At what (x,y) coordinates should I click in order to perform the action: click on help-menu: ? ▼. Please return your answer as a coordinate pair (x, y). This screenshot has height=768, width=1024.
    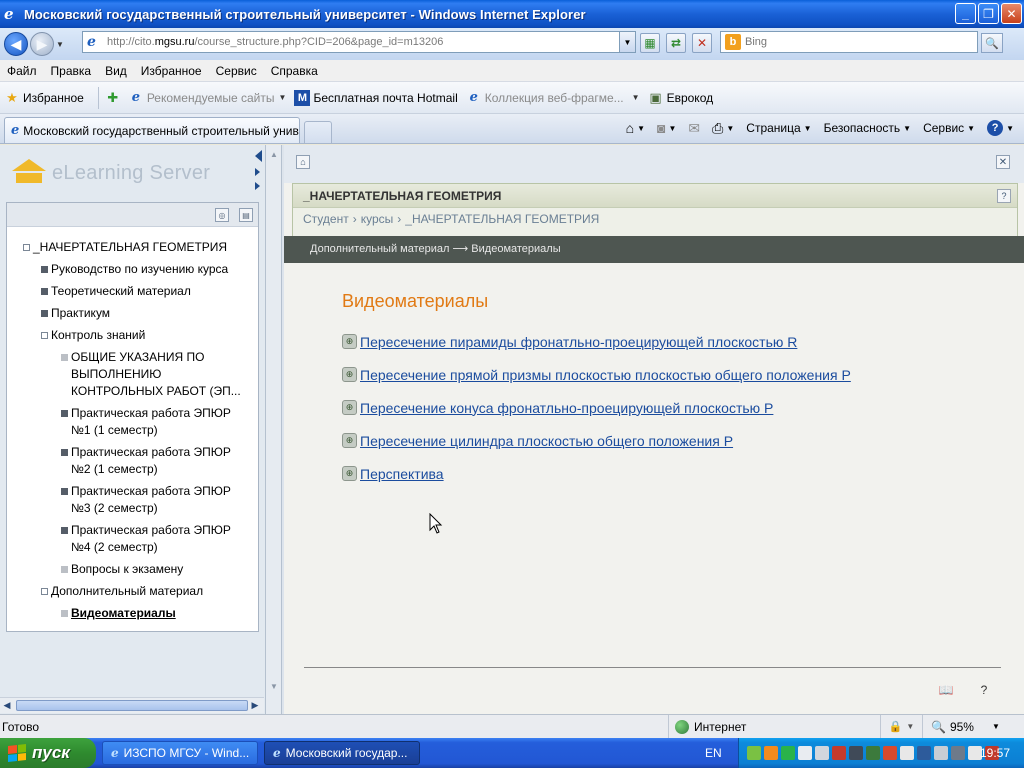
    Looking at the image, I should click on (1000, 128).